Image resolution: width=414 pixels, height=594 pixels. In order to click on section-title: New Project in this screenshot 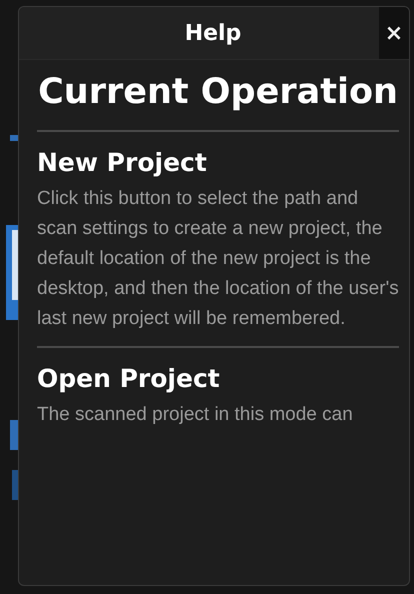, I will do `click(122, 163)`.